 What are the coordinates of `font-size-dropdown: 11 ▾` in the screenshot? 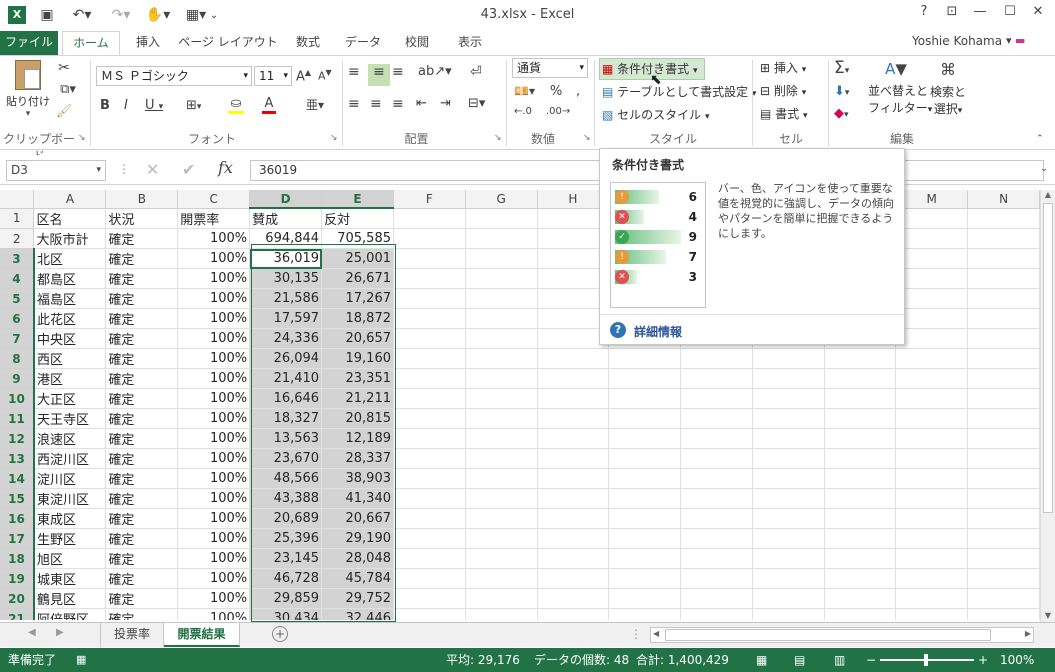 It's located at (273, 76).